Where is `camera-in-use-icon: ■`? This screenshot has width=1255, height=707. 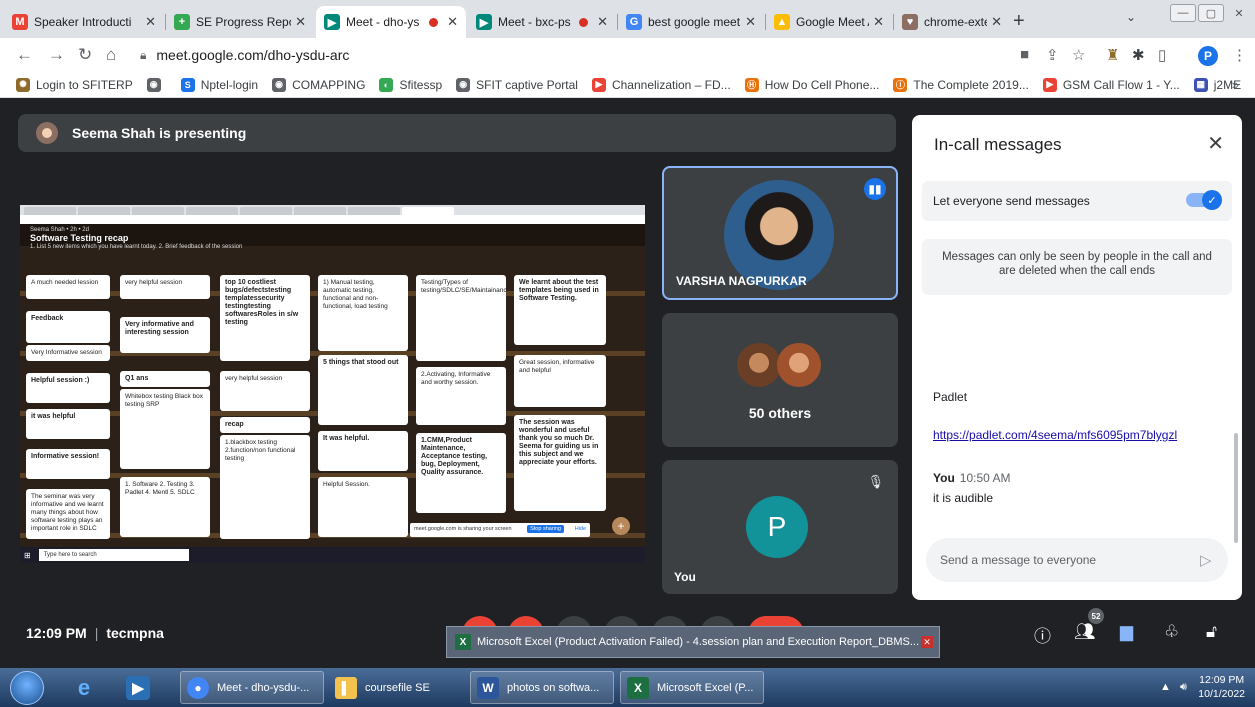 camera-in-use-icon: ■ is located at coordinates (1024, 54).